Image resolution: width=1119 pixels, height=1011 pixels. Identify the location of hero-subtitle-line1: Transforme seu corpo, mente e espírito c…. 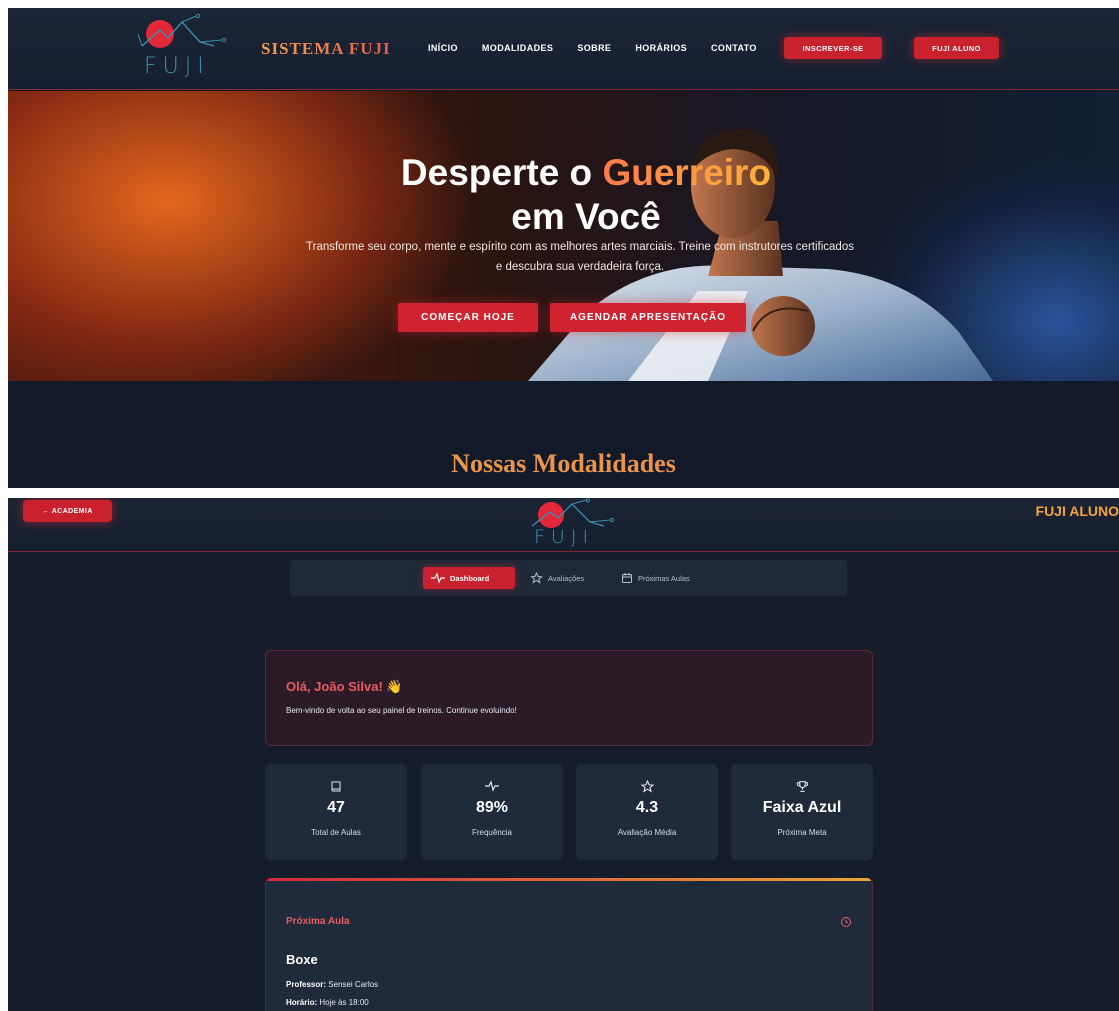
(580, 247).